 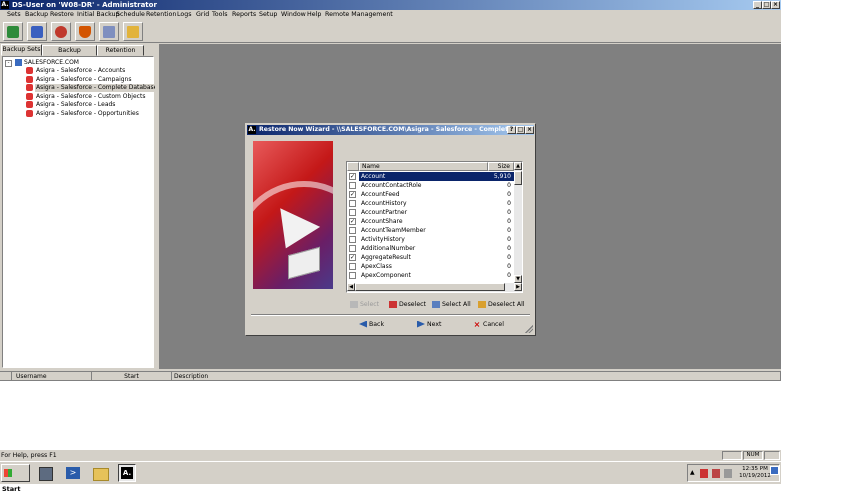 I want to click on vertical-scrollbar: ▲ ▼, so click(x=518, y=222).